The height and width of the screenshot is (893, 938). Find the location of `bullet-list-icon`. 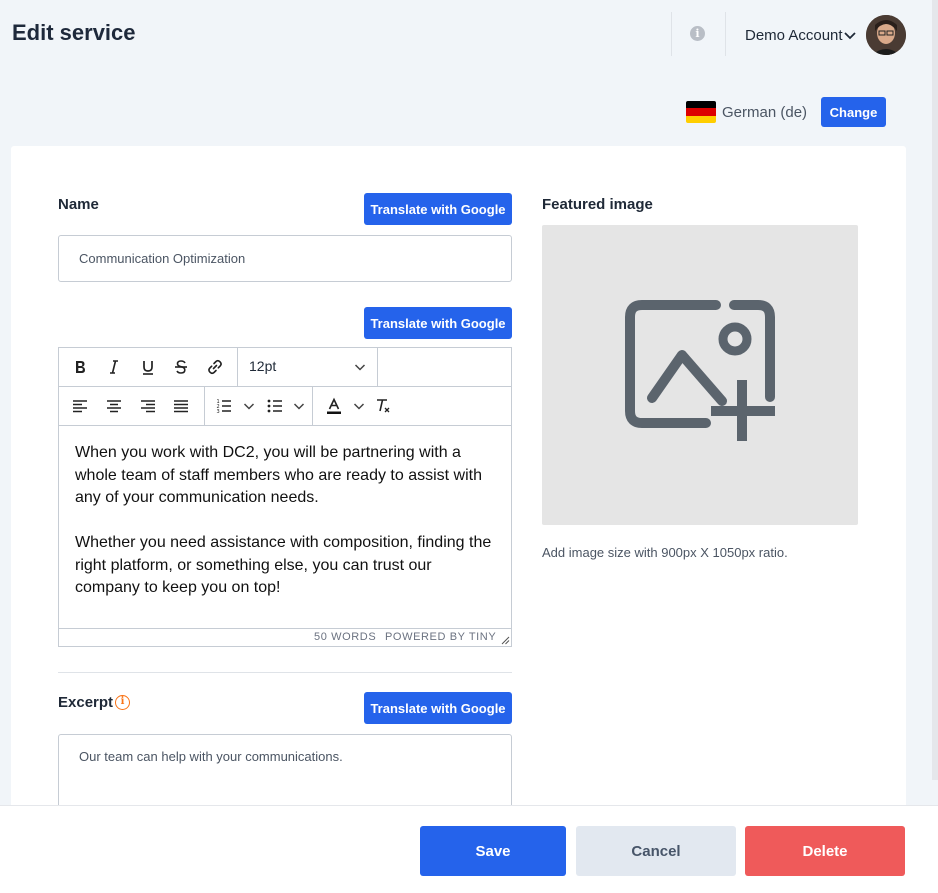

bullet-list-icon is located at coordinates (275, 406).